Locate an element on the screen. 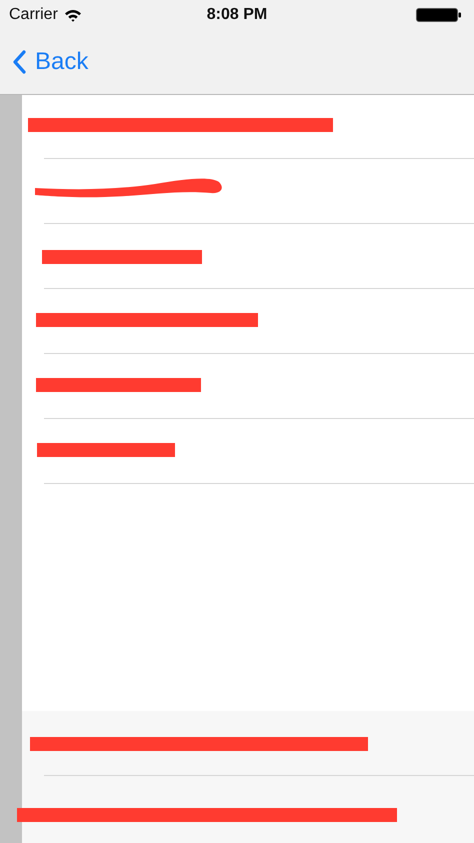 The height and width of the screenshot is (843, 474). back-button: Back is located at coordinates (44, 62).